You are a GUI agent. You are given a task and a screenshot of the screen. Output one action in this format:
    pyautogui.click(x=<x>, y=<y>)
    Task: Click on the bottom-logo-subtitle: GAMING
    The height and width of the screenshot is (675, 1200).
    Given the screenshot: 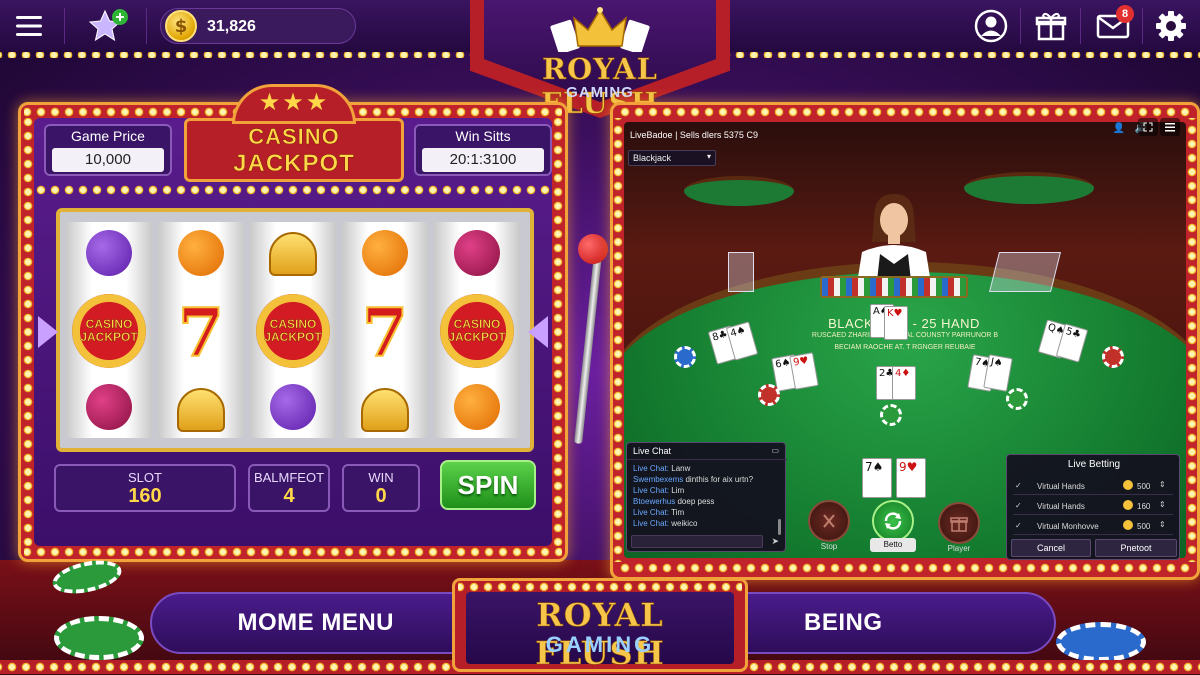 What is the action you would take?
    pyautogui.click(x=600, y=644)
    